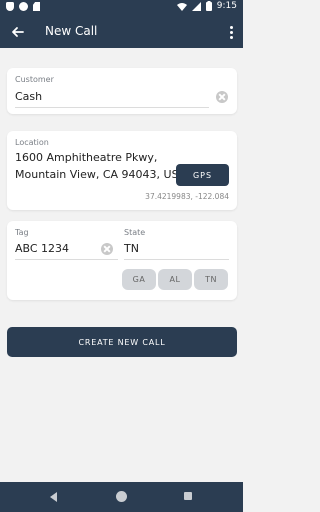  Describe the element at coordinates (32, 142) in the screenshot. I see `location-label: Location` at that location.